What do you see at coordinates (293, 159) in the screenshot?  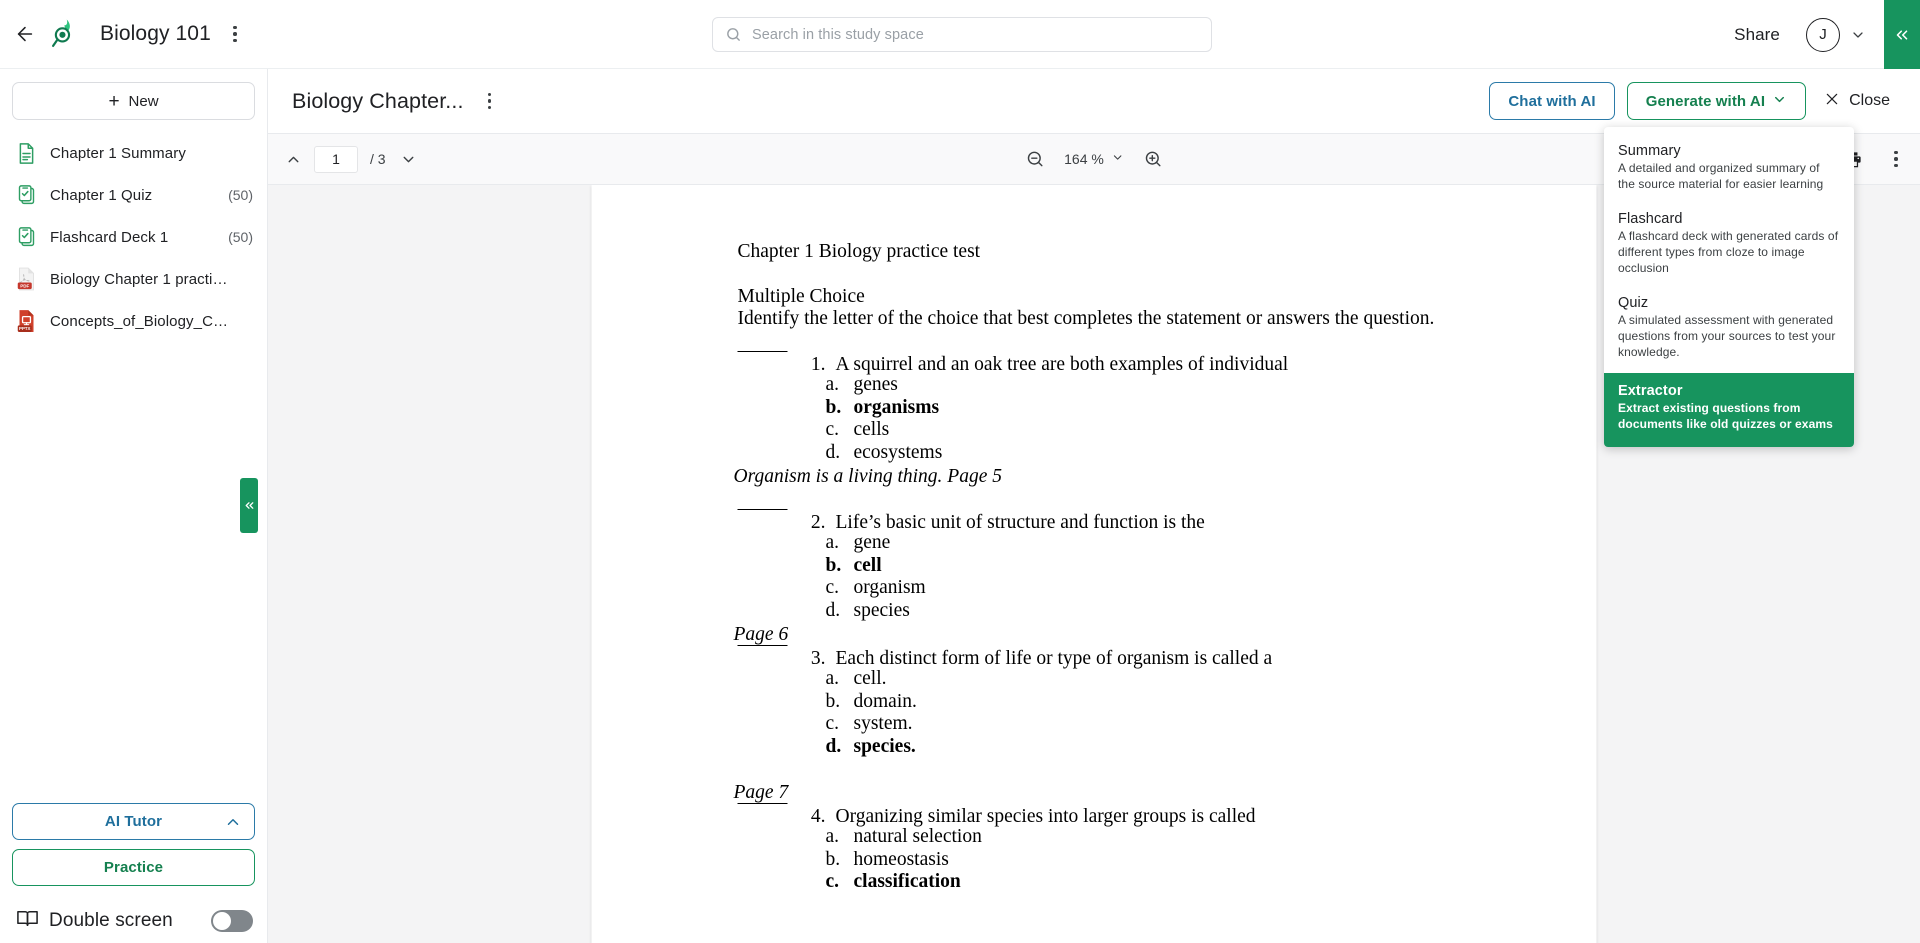 I see `previous-page-button` at bounding box center [293, 159].